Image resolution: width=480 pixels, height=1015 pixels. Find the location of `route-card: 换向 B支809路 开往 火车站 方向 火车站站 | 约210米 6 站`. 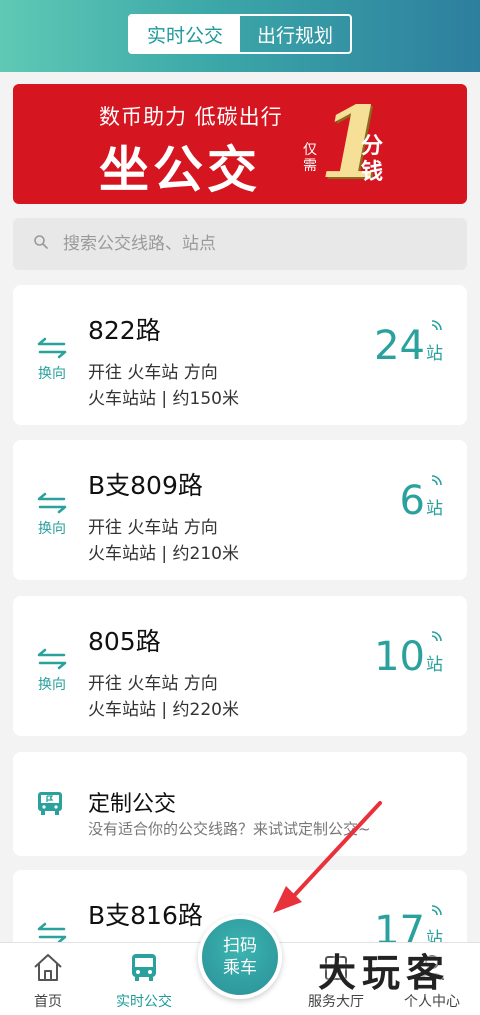

route-card: 换向 B支809路 开往 火车站 方向 火车站站 | 约210米 6 站 is located at coordinates (240, 510).